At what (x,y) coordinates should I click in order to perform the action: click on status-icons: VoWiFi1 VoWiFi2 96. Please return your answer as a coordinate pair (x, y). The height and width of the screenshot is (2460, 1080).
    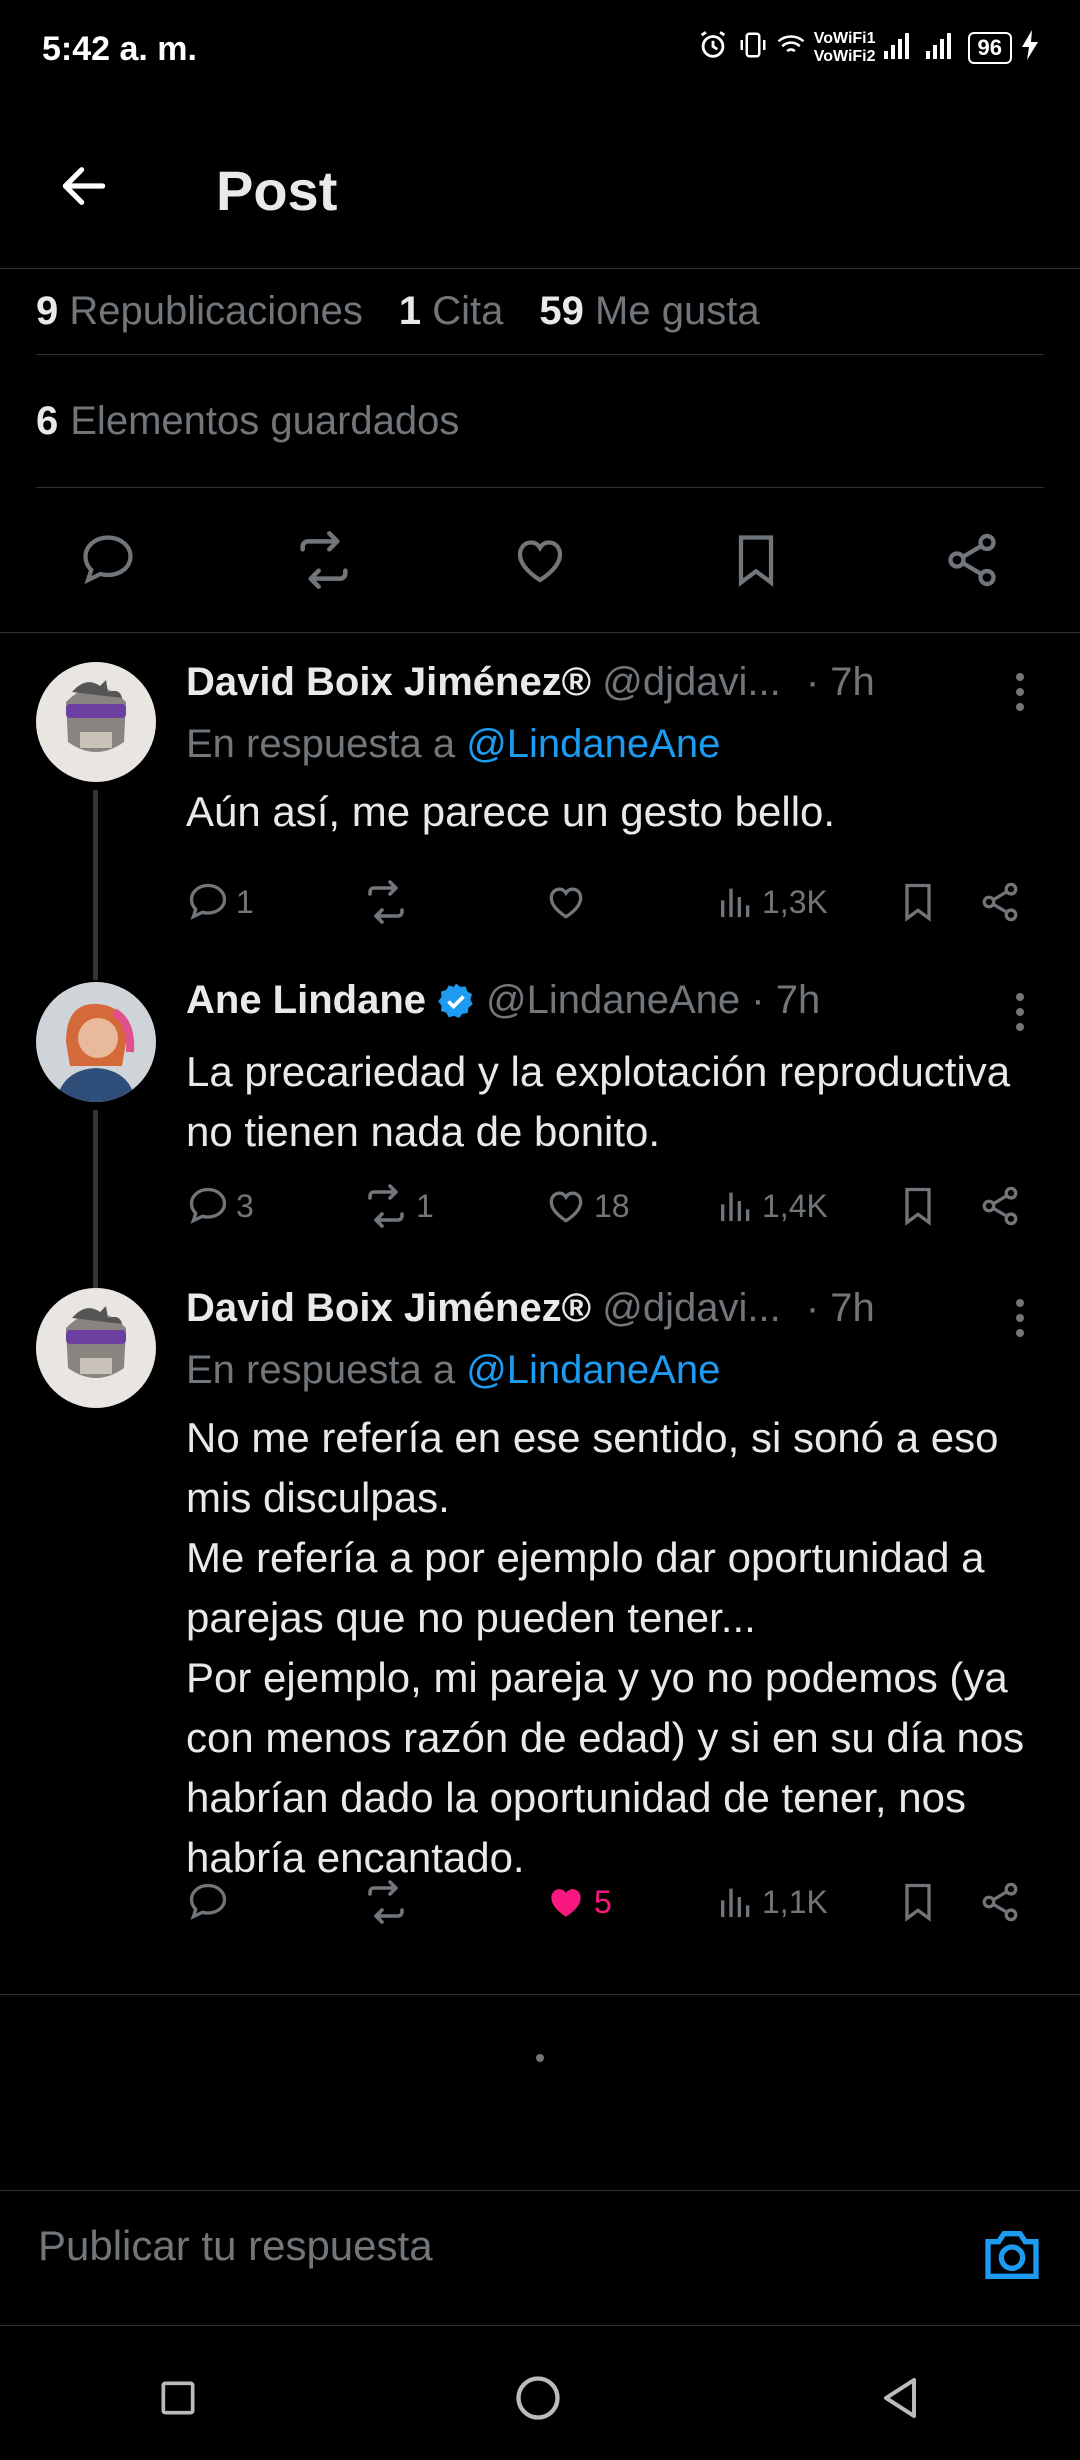
    Looking at the image, I should click on (868, 47).